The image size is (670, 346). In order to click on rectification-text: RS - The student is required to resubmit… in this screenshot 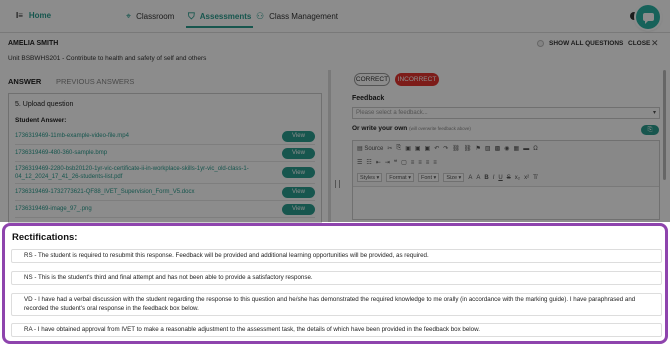, I will do `click(226, 255)`.